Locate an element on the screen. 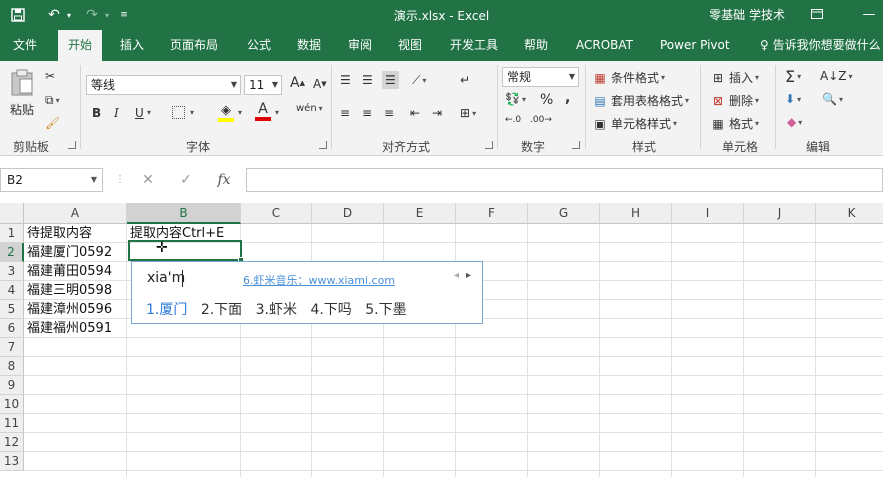 Image resolution: width=883 pixels, height=477 pixels. ime-candidate: 1.厦门 is located at coordinates (166, 309).